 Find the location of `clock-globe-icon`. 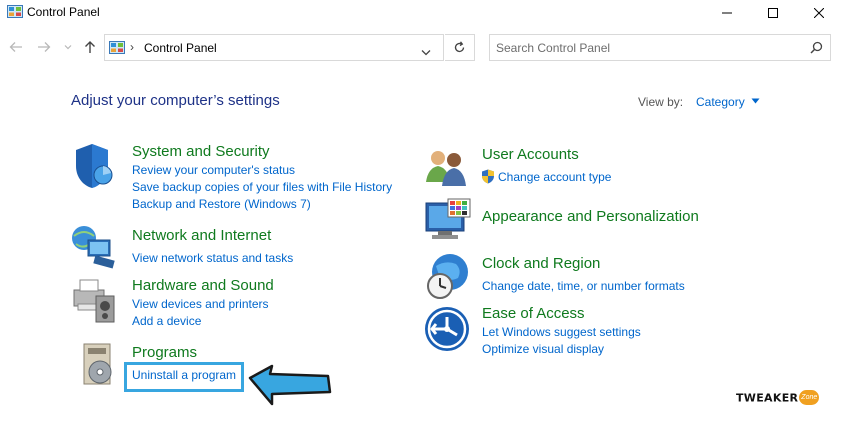

clock-globe-icon is located at coordinates (447, 276).